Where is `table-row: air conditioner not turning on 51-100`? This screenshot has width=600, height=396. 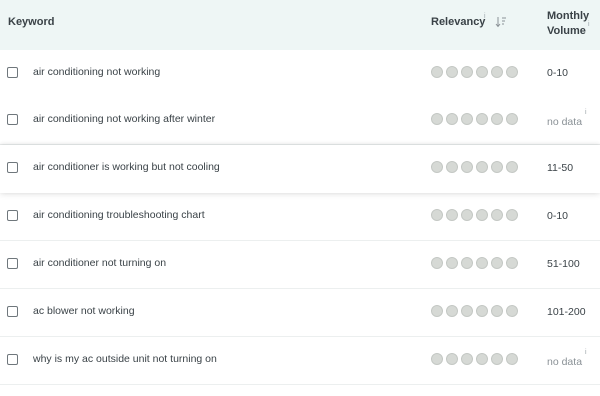 table-row: air conditioner not turning on 51-100 is located at coordinates (300, 265).